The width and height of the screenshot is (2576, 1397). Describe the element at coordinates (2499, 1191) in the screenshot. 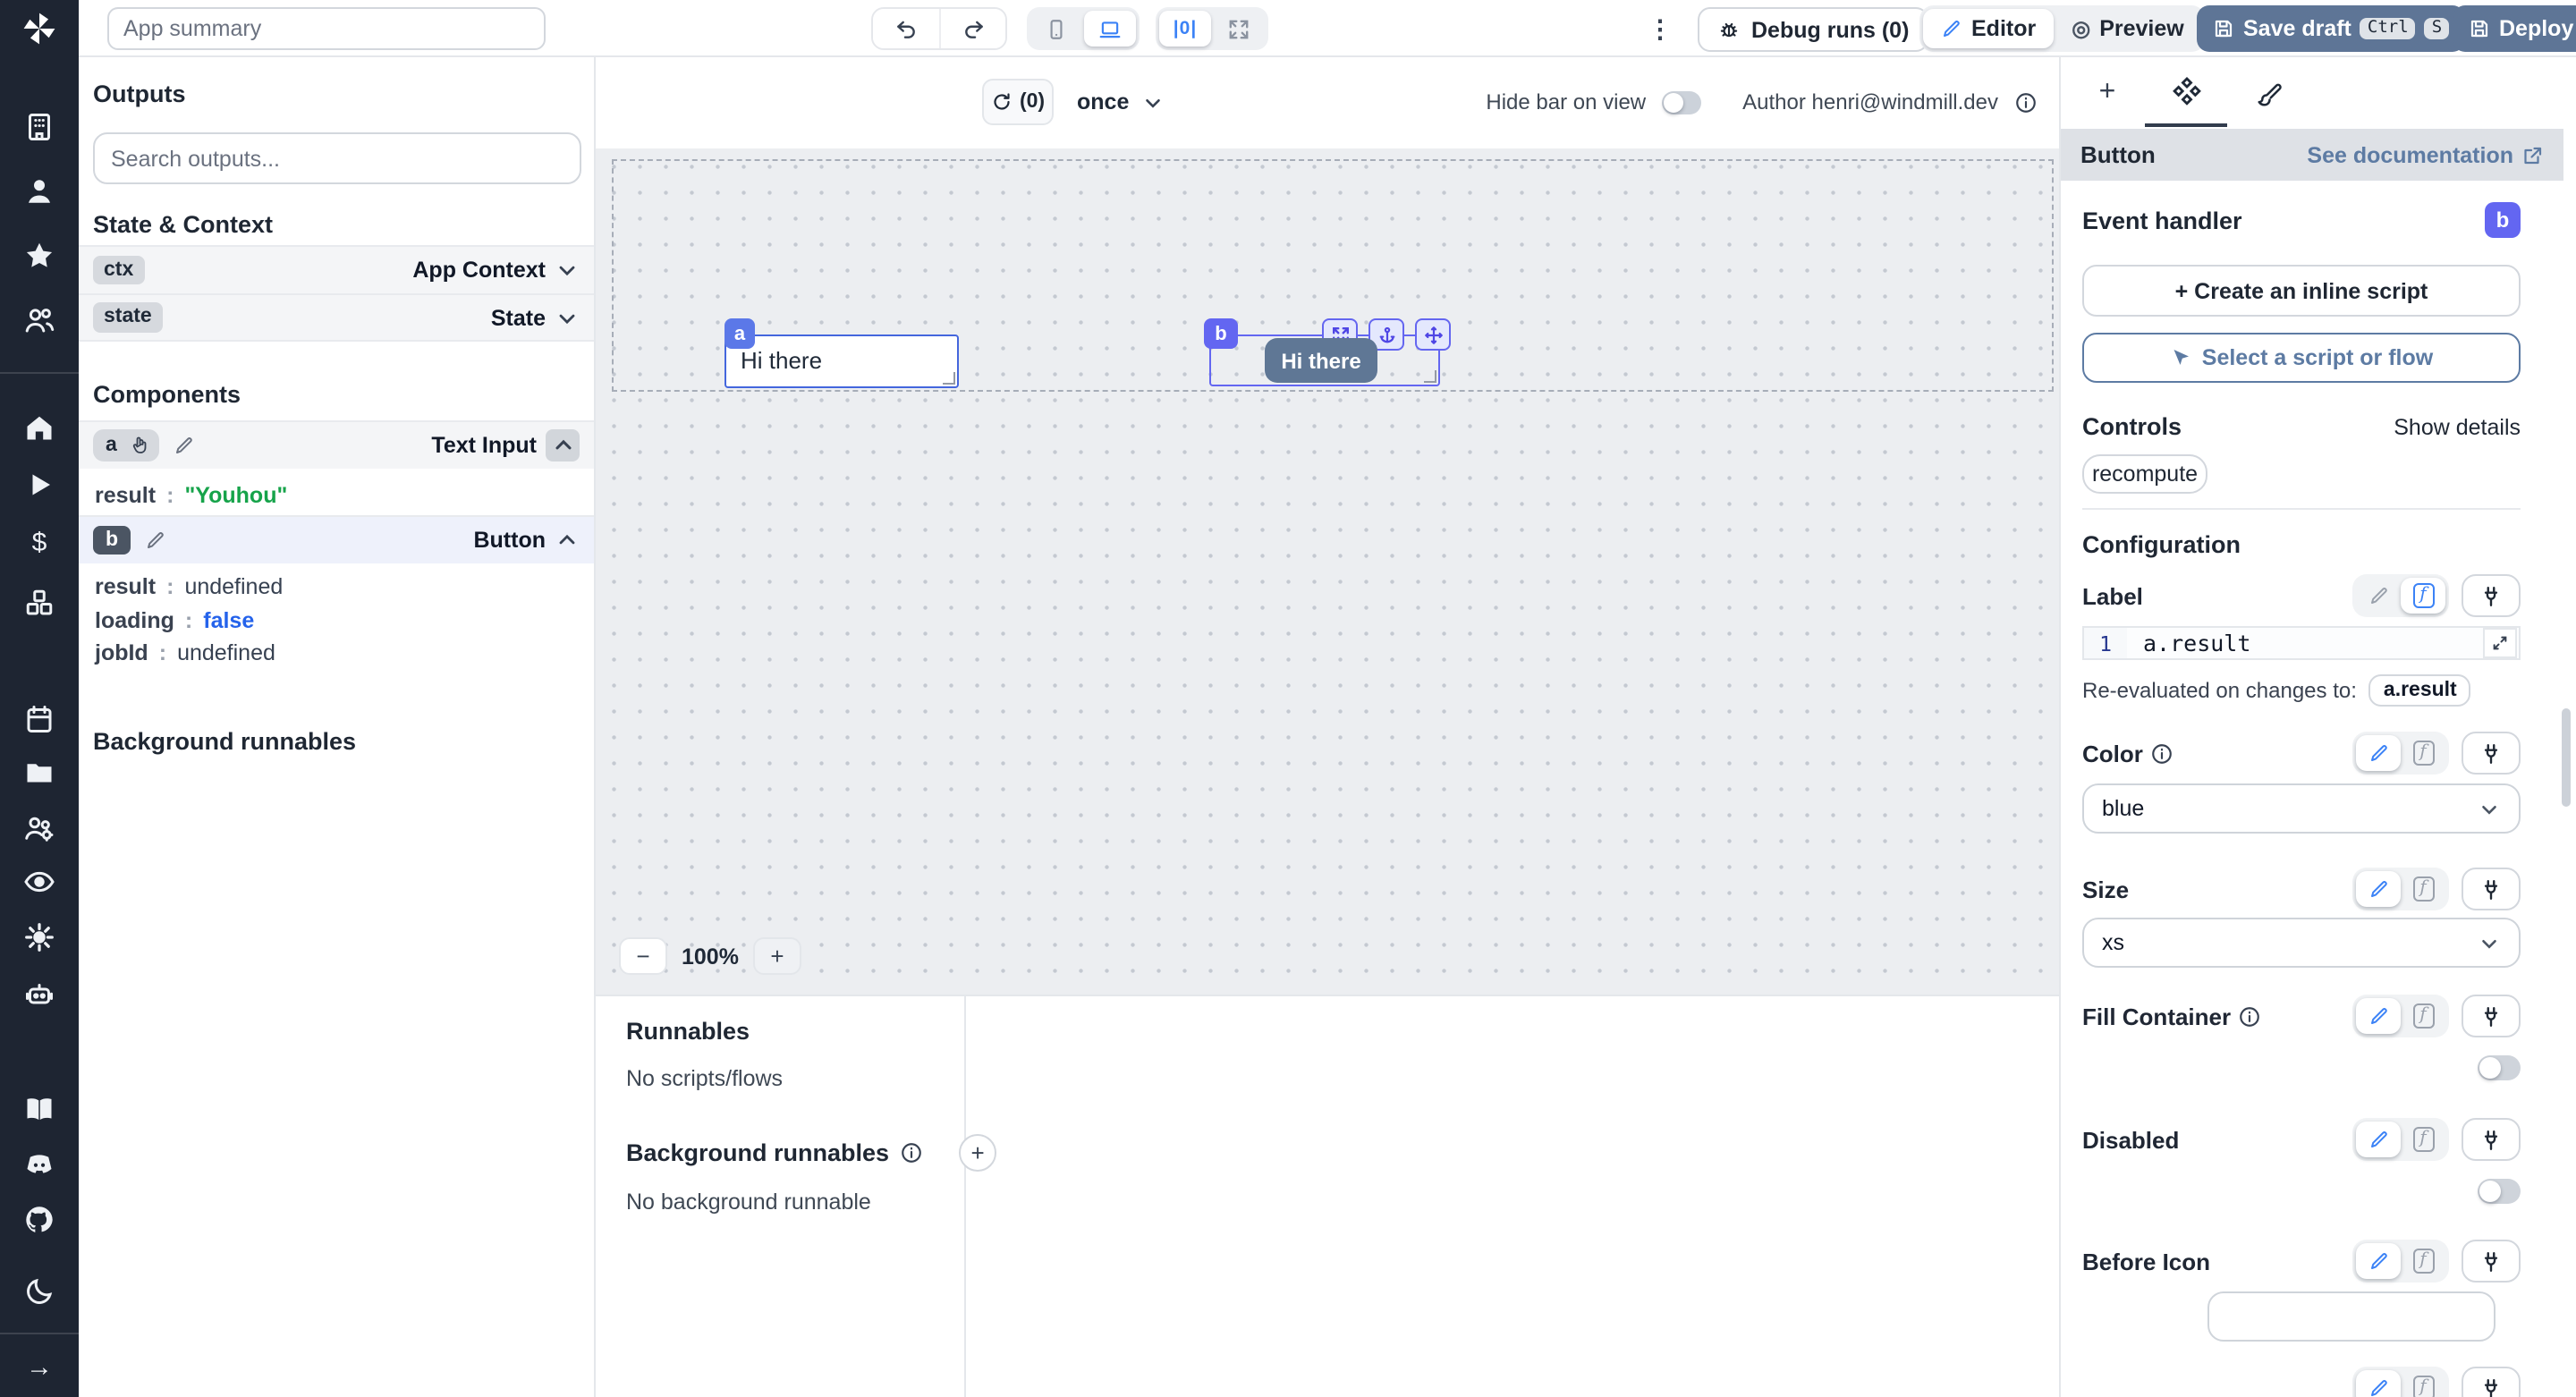

I see `disabled-toggle` at that location.